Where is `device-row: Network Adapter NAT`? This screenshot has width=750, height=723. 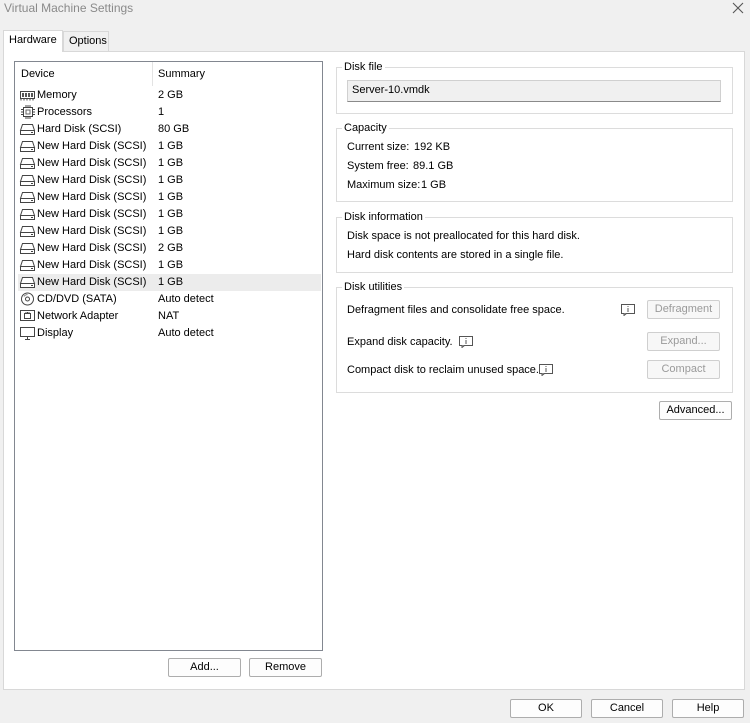 device-row: Network Adapter NAT is located at coordinates (169, 316).